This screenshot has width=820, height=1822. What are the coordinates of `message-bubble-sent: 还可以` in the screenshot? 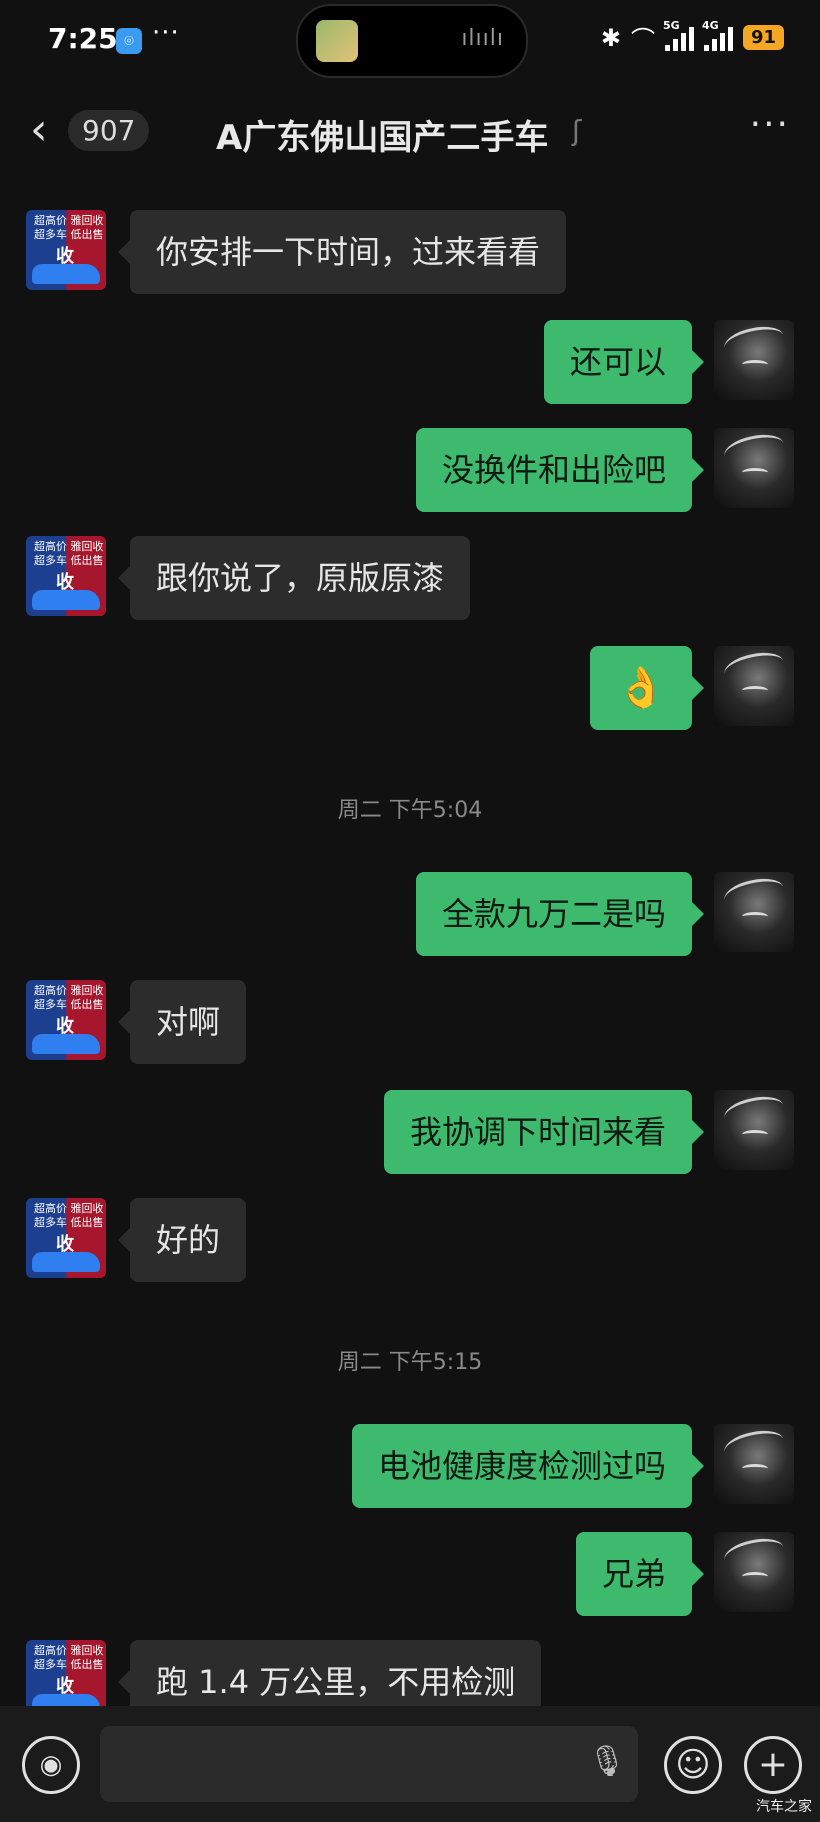 It's located at (624, 362).